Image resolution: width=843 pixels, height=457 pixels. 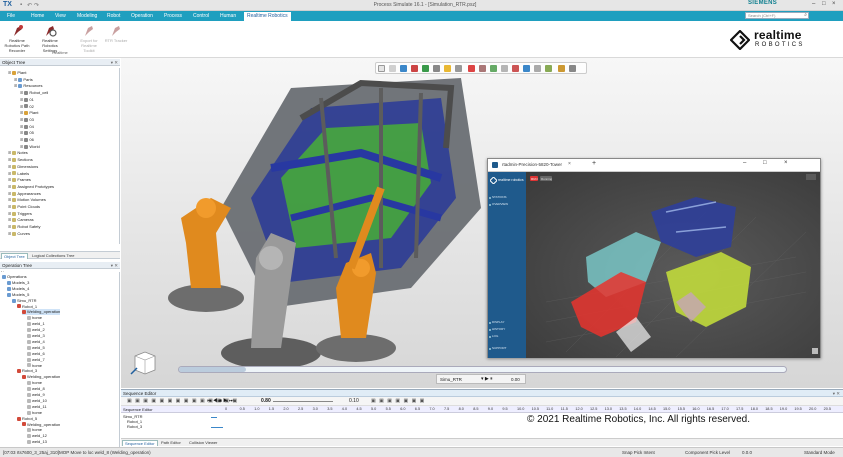 I want to click on browser-close-button: ×, so click(x=786, y=163).